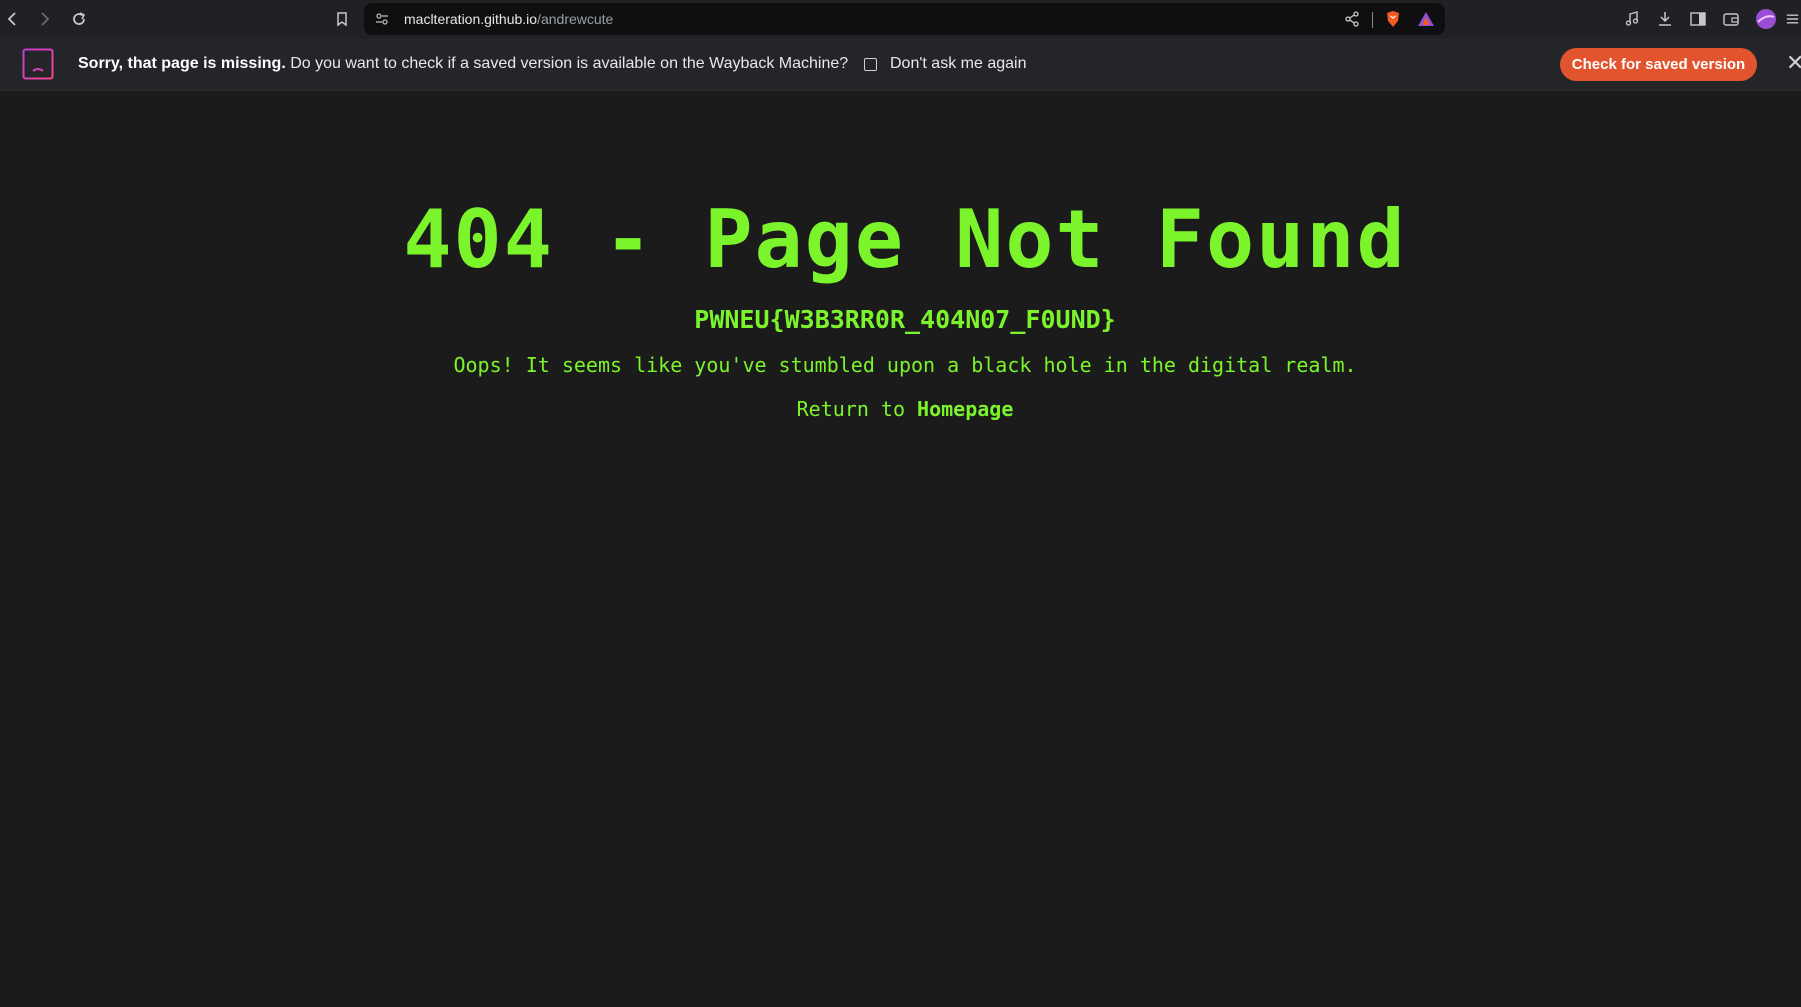 This screenshot has height=1007, width=1801. Describe the element at coordinates (1658, 64) in the screenshot. I see `check-saved-version-button: Check for saved version` at that location.